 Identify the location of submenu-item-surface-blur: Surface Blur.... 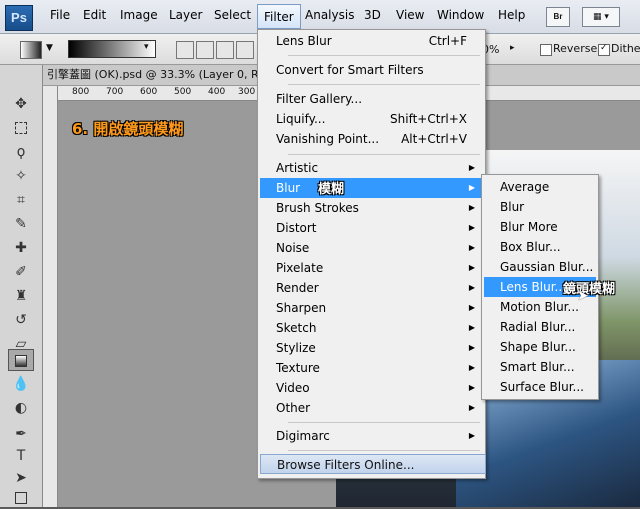
(540, 387).